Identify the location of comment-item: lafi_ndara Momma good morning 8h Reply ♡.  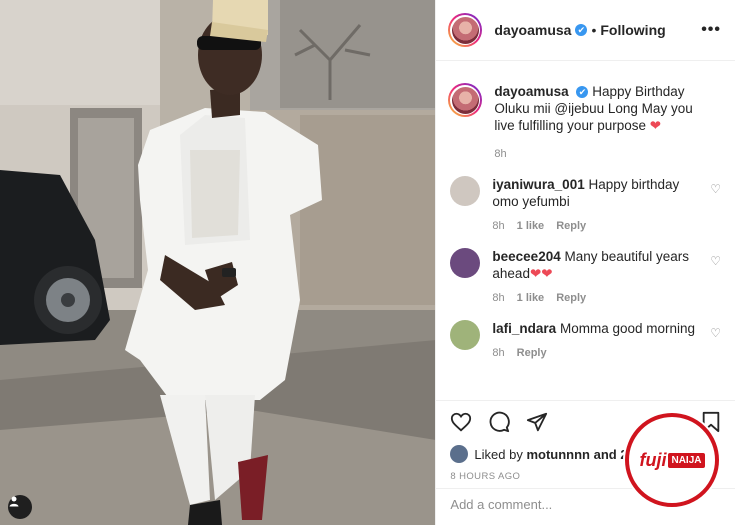
(584, 339).